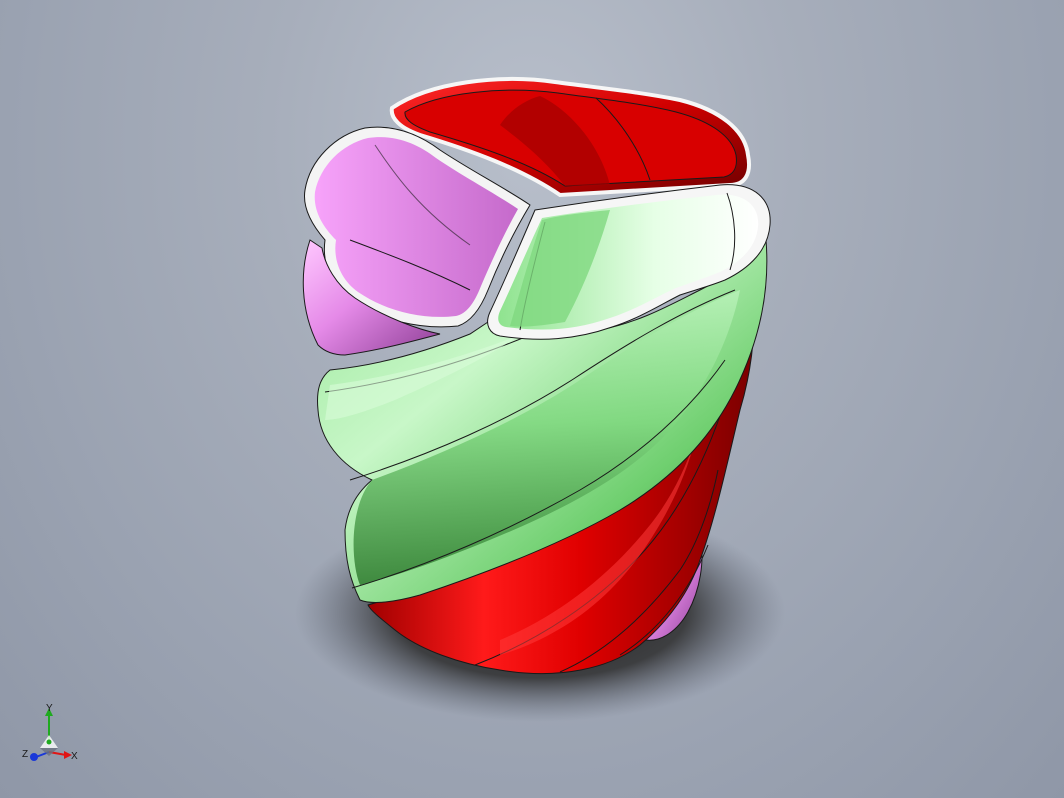 The height and width of the screenshot is (798, 1064). I want to click on y-axis-label: Y, so click(49, 708).